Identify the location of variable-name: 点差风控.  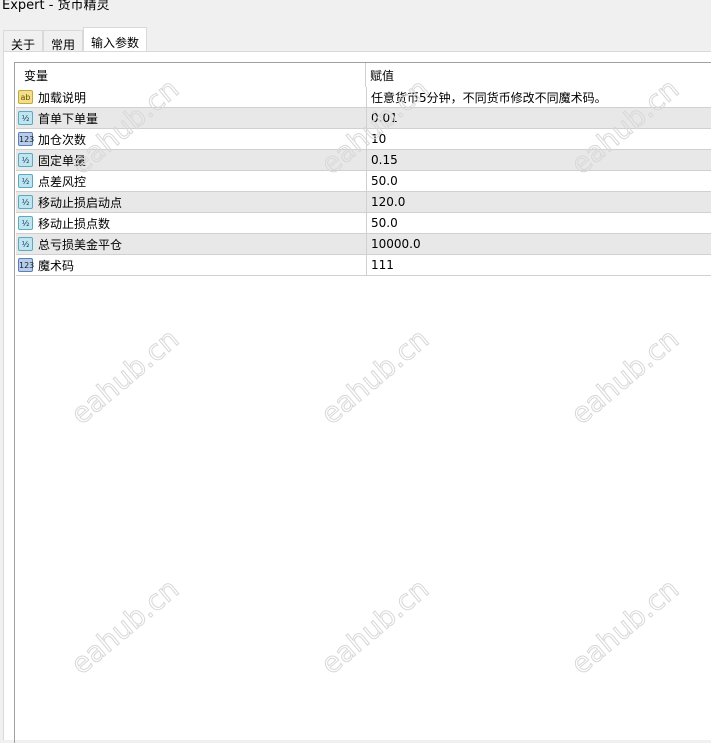
(62, 181).